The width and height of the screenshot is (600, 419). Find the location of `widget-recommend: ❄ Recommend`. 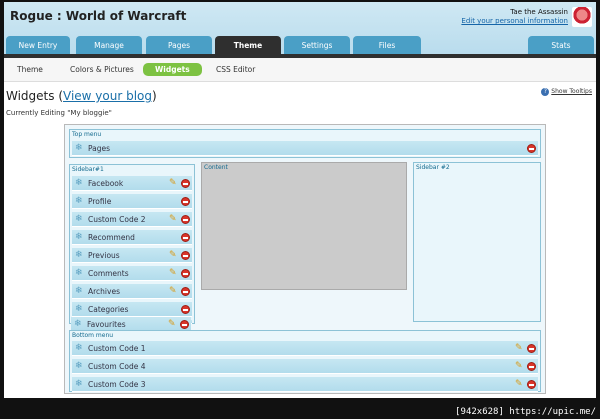

widget-recommend: ❄ Recommend is located at coordinates (132, 237).